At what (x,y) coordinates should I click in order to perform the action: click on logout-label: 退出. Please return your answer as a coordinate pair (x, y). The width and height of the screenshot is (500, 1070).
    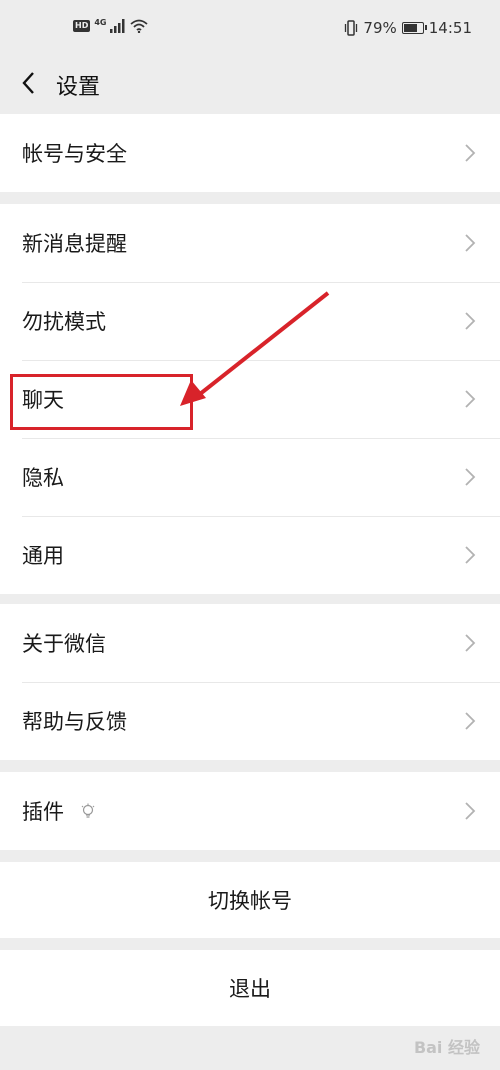
    Looking at the image, I should click on (250, 989).